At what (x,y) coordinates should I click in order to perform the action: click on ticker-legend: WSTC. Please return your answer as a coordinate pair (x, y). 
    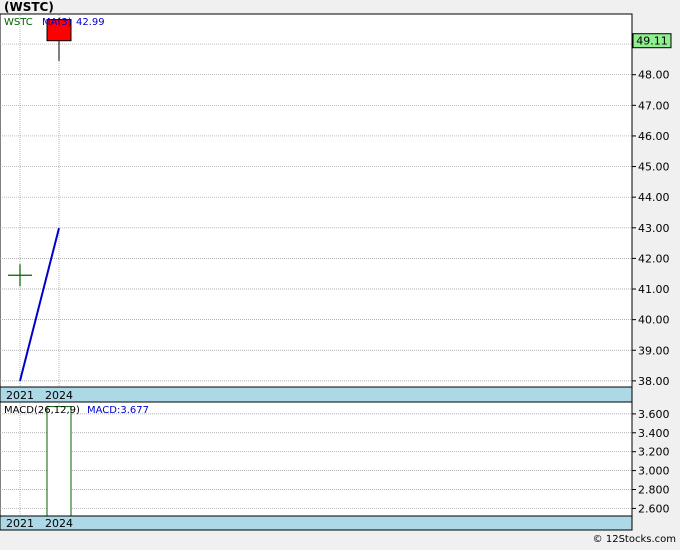
    Looking at the image, I should click on (18, 22).